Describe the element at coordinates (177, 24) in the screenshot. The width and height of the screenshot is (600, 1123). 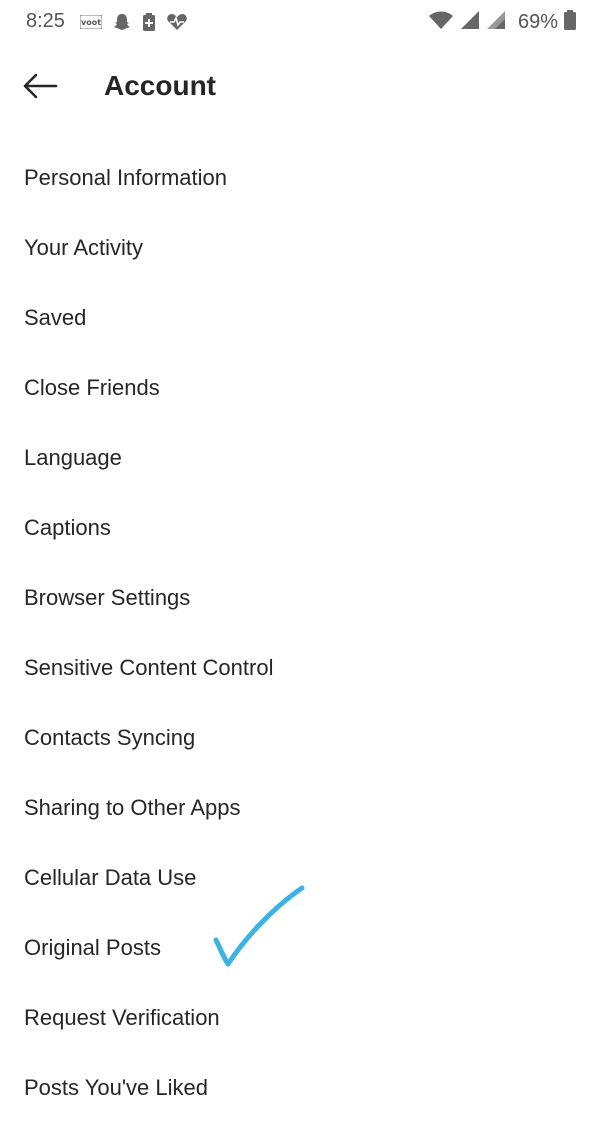
I see `health-icon` at that location.